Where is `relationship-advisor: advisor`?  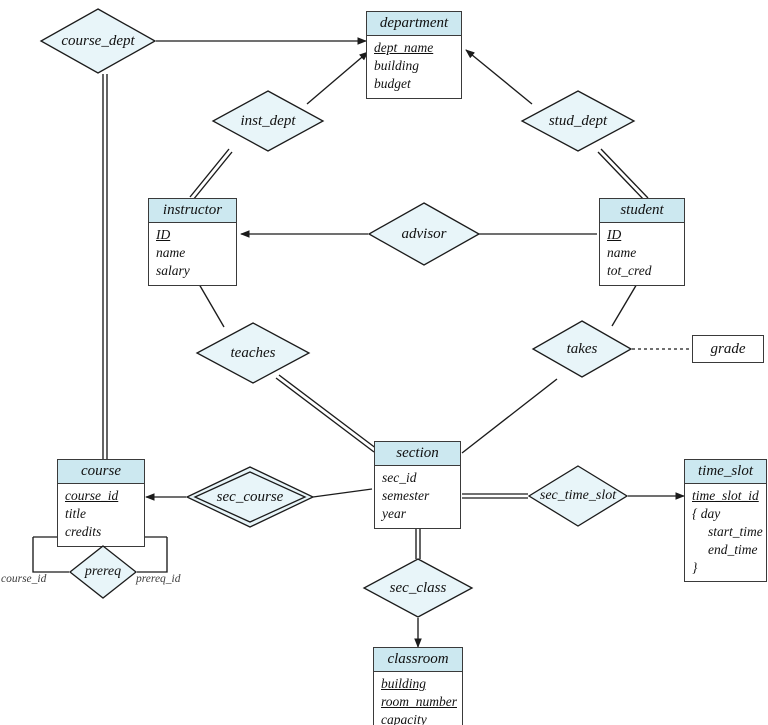 relationship-advisor: advisor is located at coordinates (424, 234).